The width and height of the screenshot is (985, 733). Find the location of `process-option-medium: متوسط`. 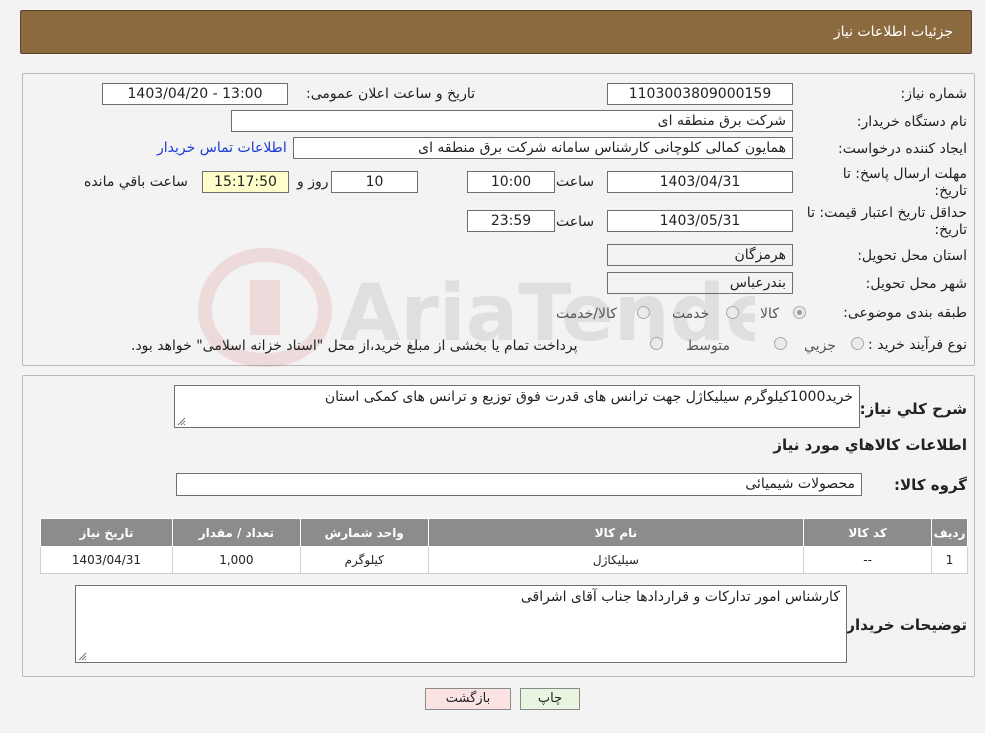

process-option-medium: متوسط is located at coordinates (708, 346).